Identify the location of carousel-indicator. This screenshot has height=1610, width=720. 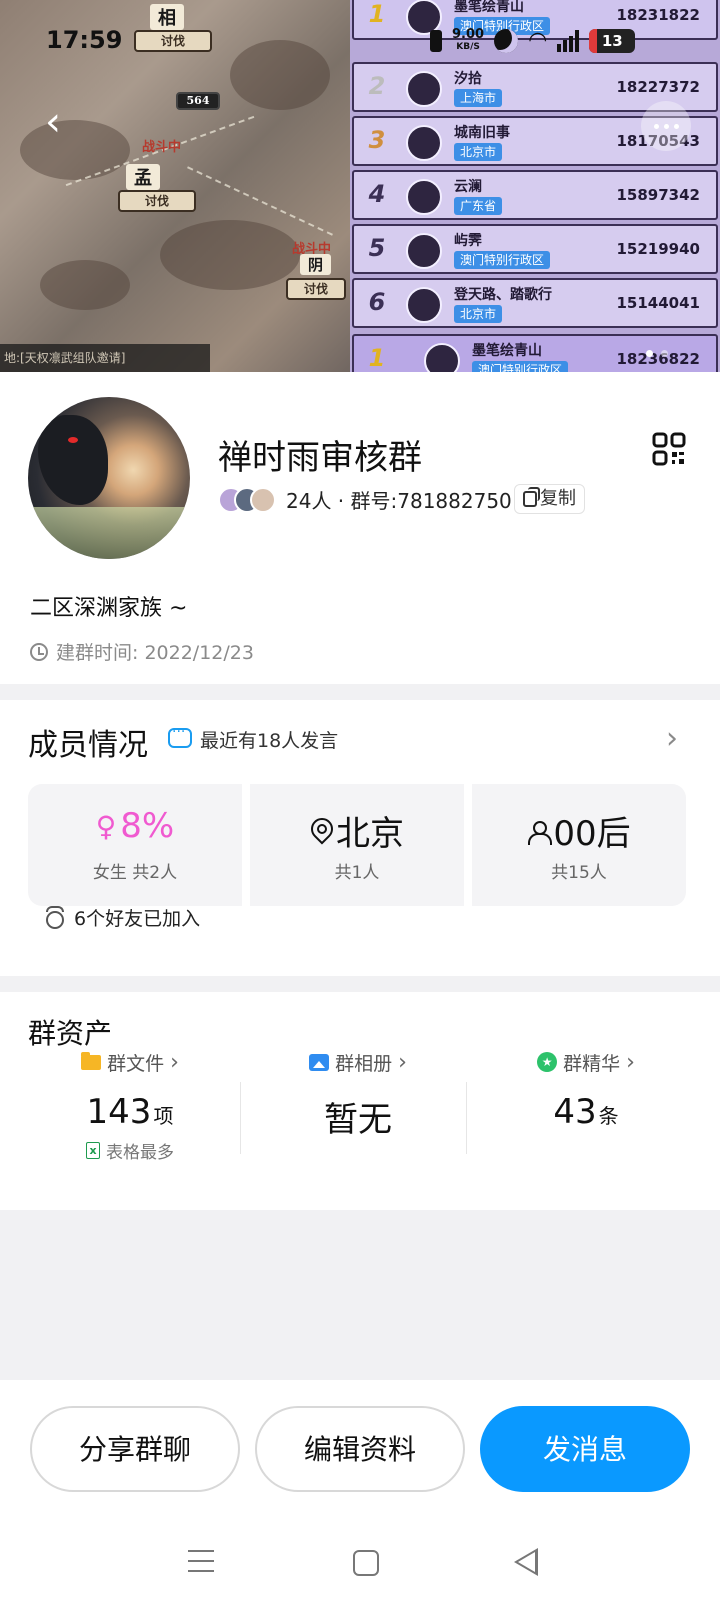
(657, 353).